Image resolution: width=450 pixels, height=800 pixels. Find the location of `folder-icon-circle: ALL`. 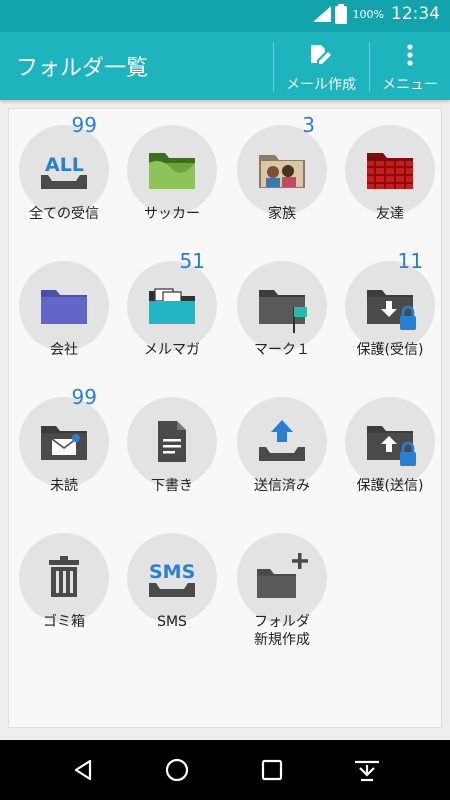

folder-icon-circle: ALL is located at coordinates (64, 170).